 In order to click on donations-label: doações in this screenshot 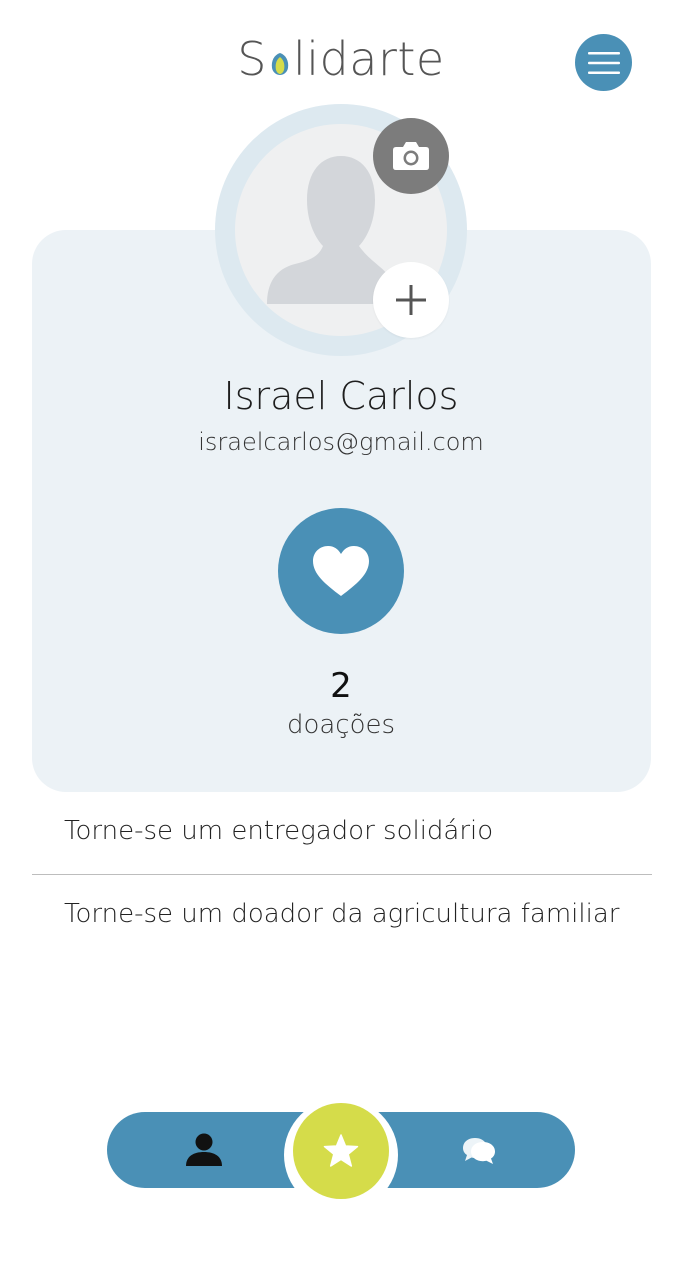, I will do `click(341, 725)`.